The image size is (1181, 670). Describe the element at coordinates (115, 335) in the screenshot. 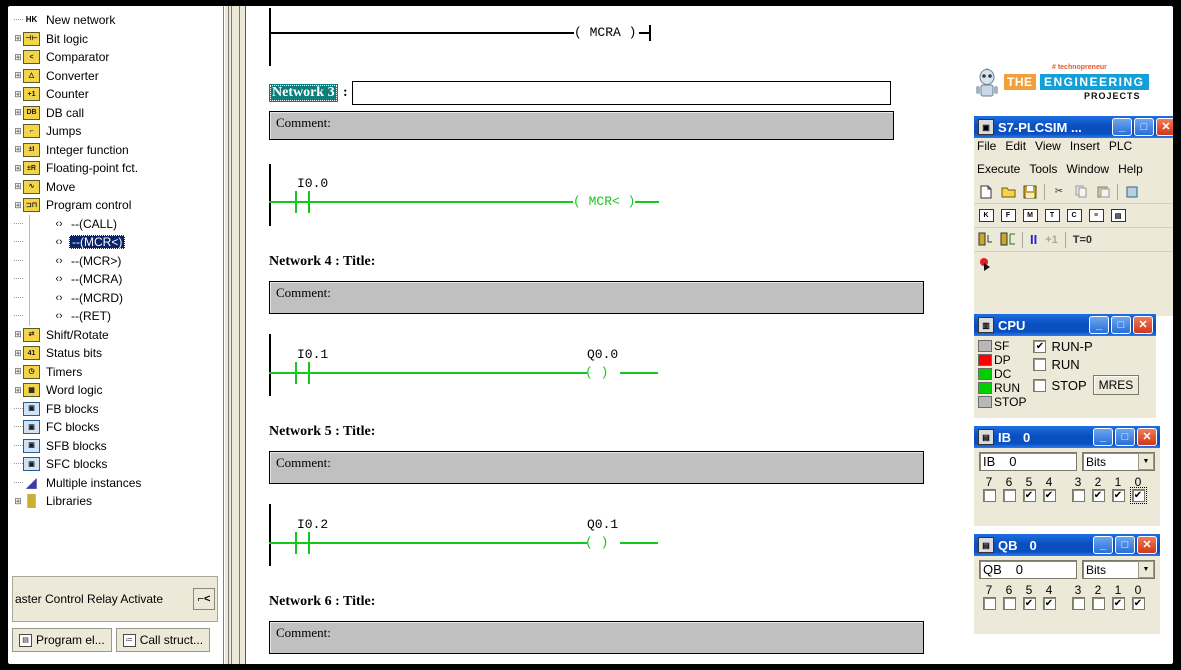

I see `tree-item-shift-rotate: ⇄ Shift/Rotate` at that location.